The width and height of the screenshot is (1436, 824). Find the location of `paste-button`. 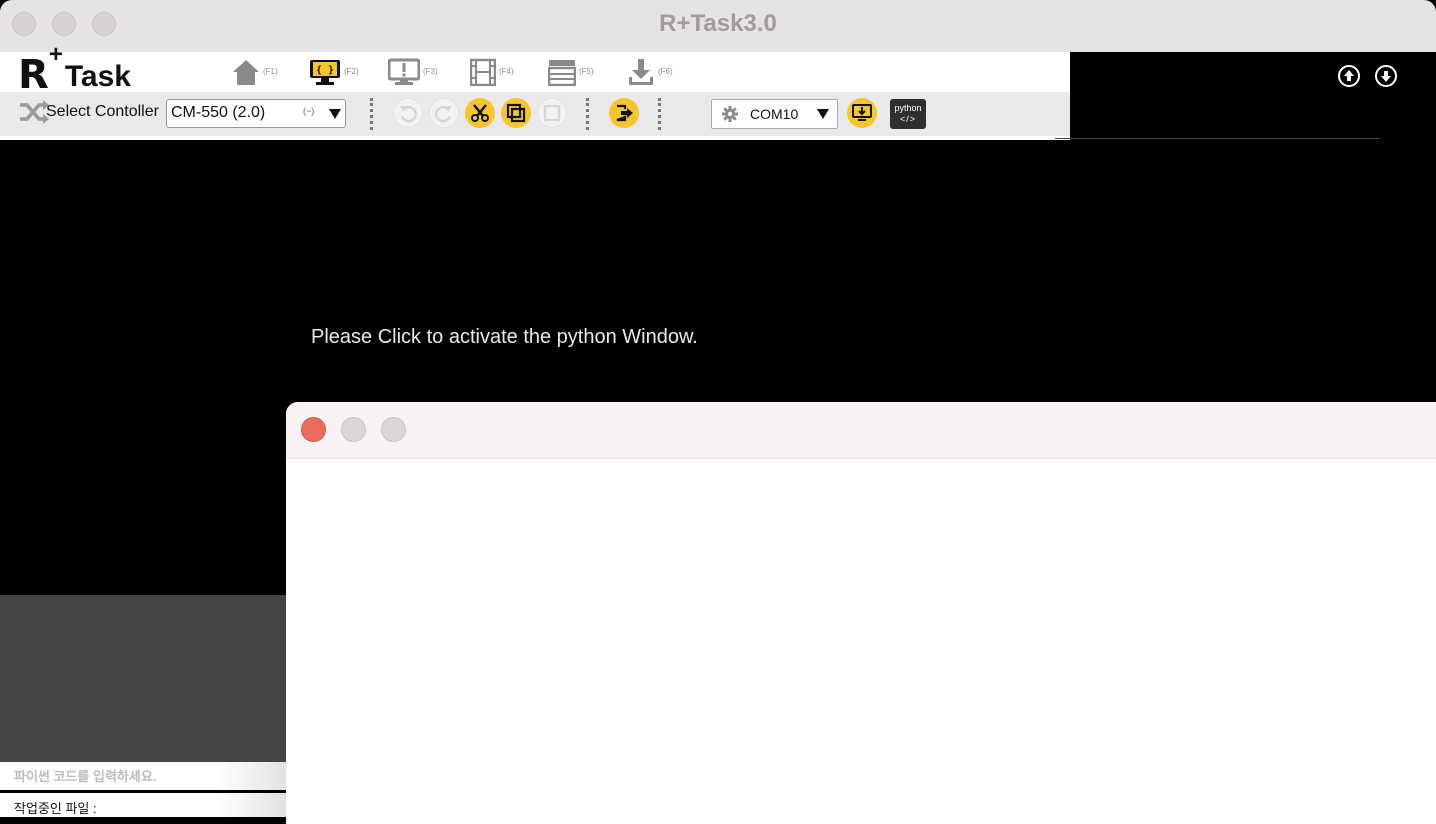

paste-button is located at coordinates (552, 113).